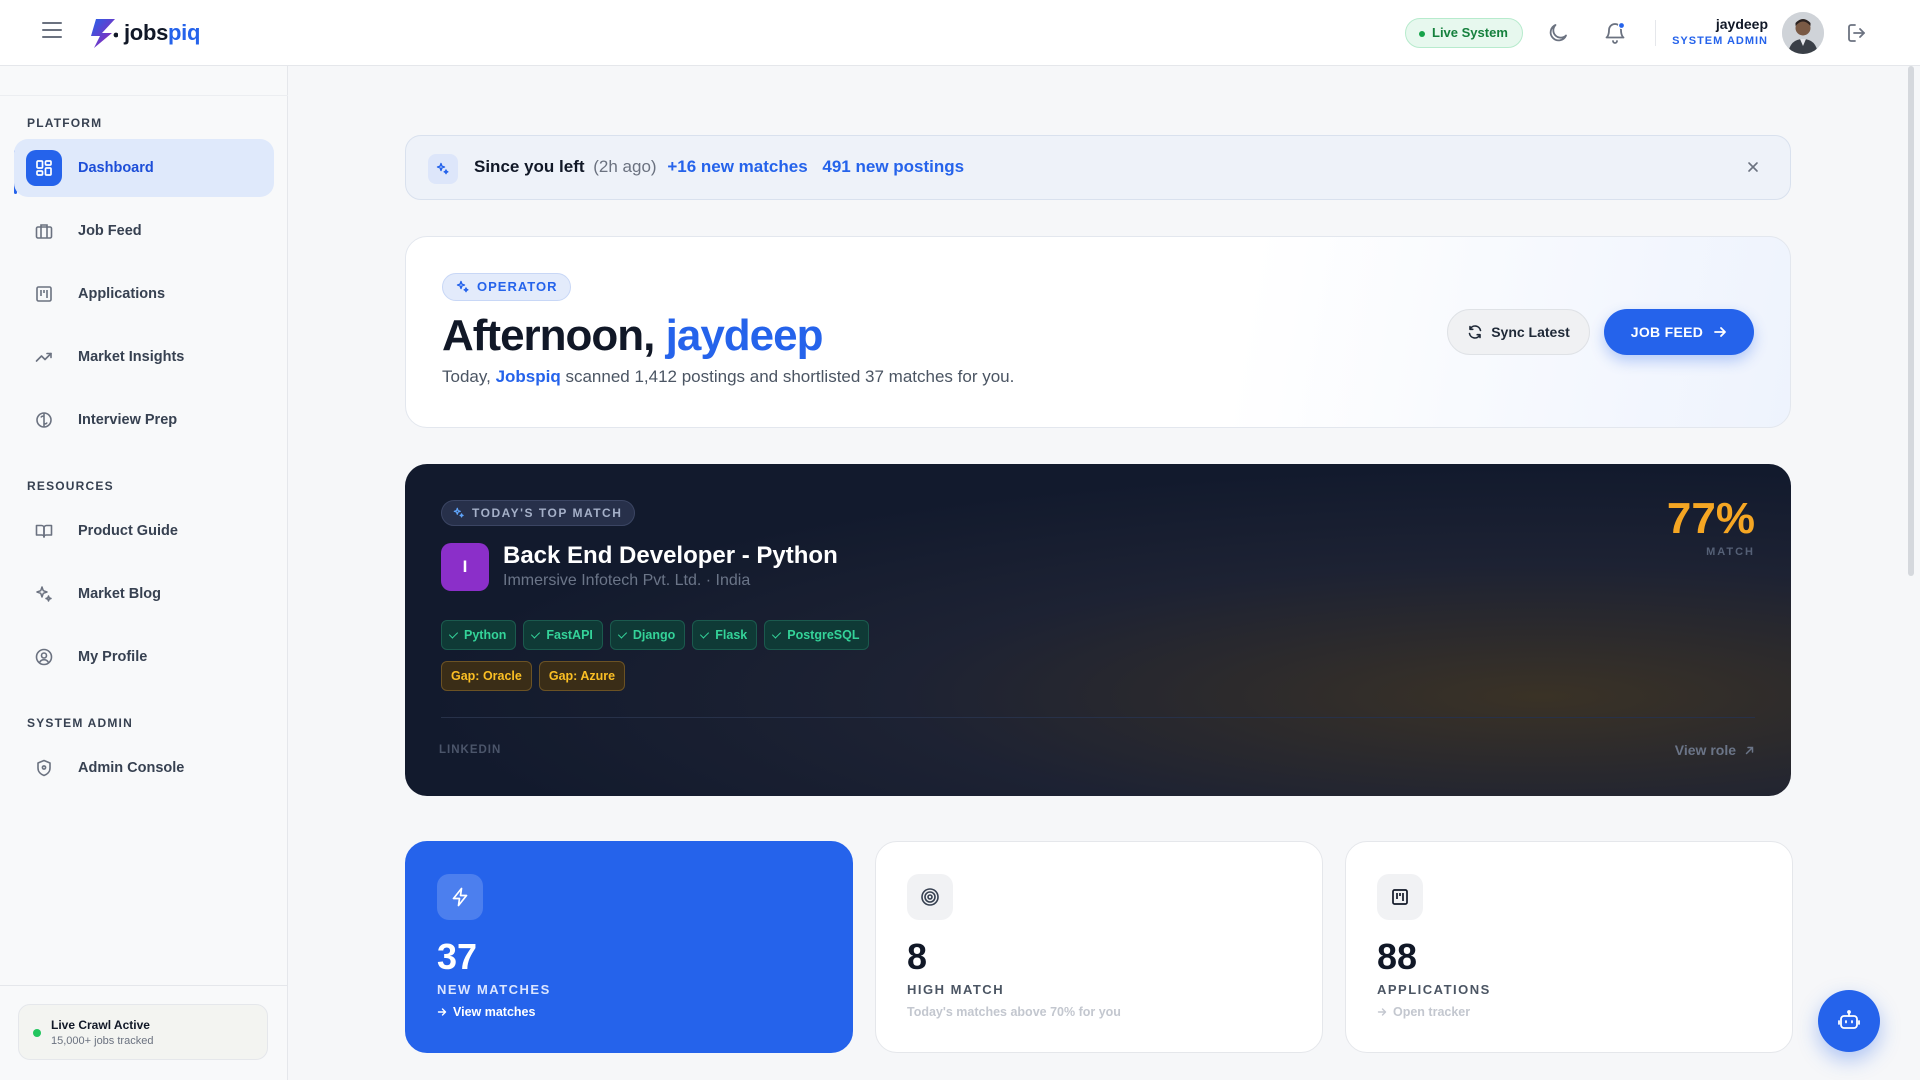 The image size is (1920, 1080). I want to click on top-match-badge: TODAY'S TOP MATCH, so click(538, 513).